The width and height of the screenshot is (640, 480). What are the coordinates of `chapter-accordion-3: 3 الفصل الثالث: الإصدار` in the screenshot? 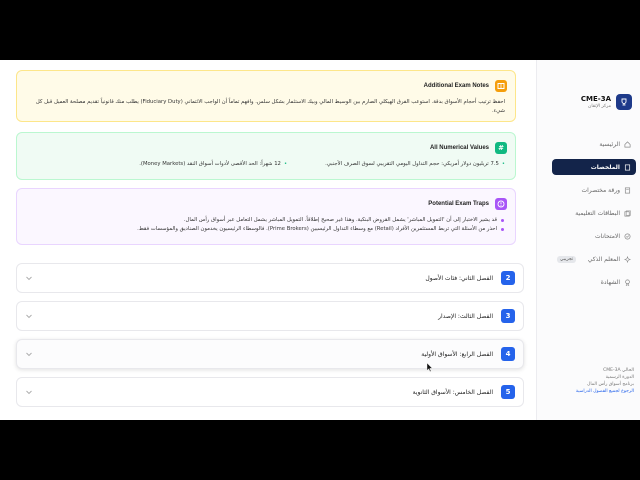 It's located at (270, 316).